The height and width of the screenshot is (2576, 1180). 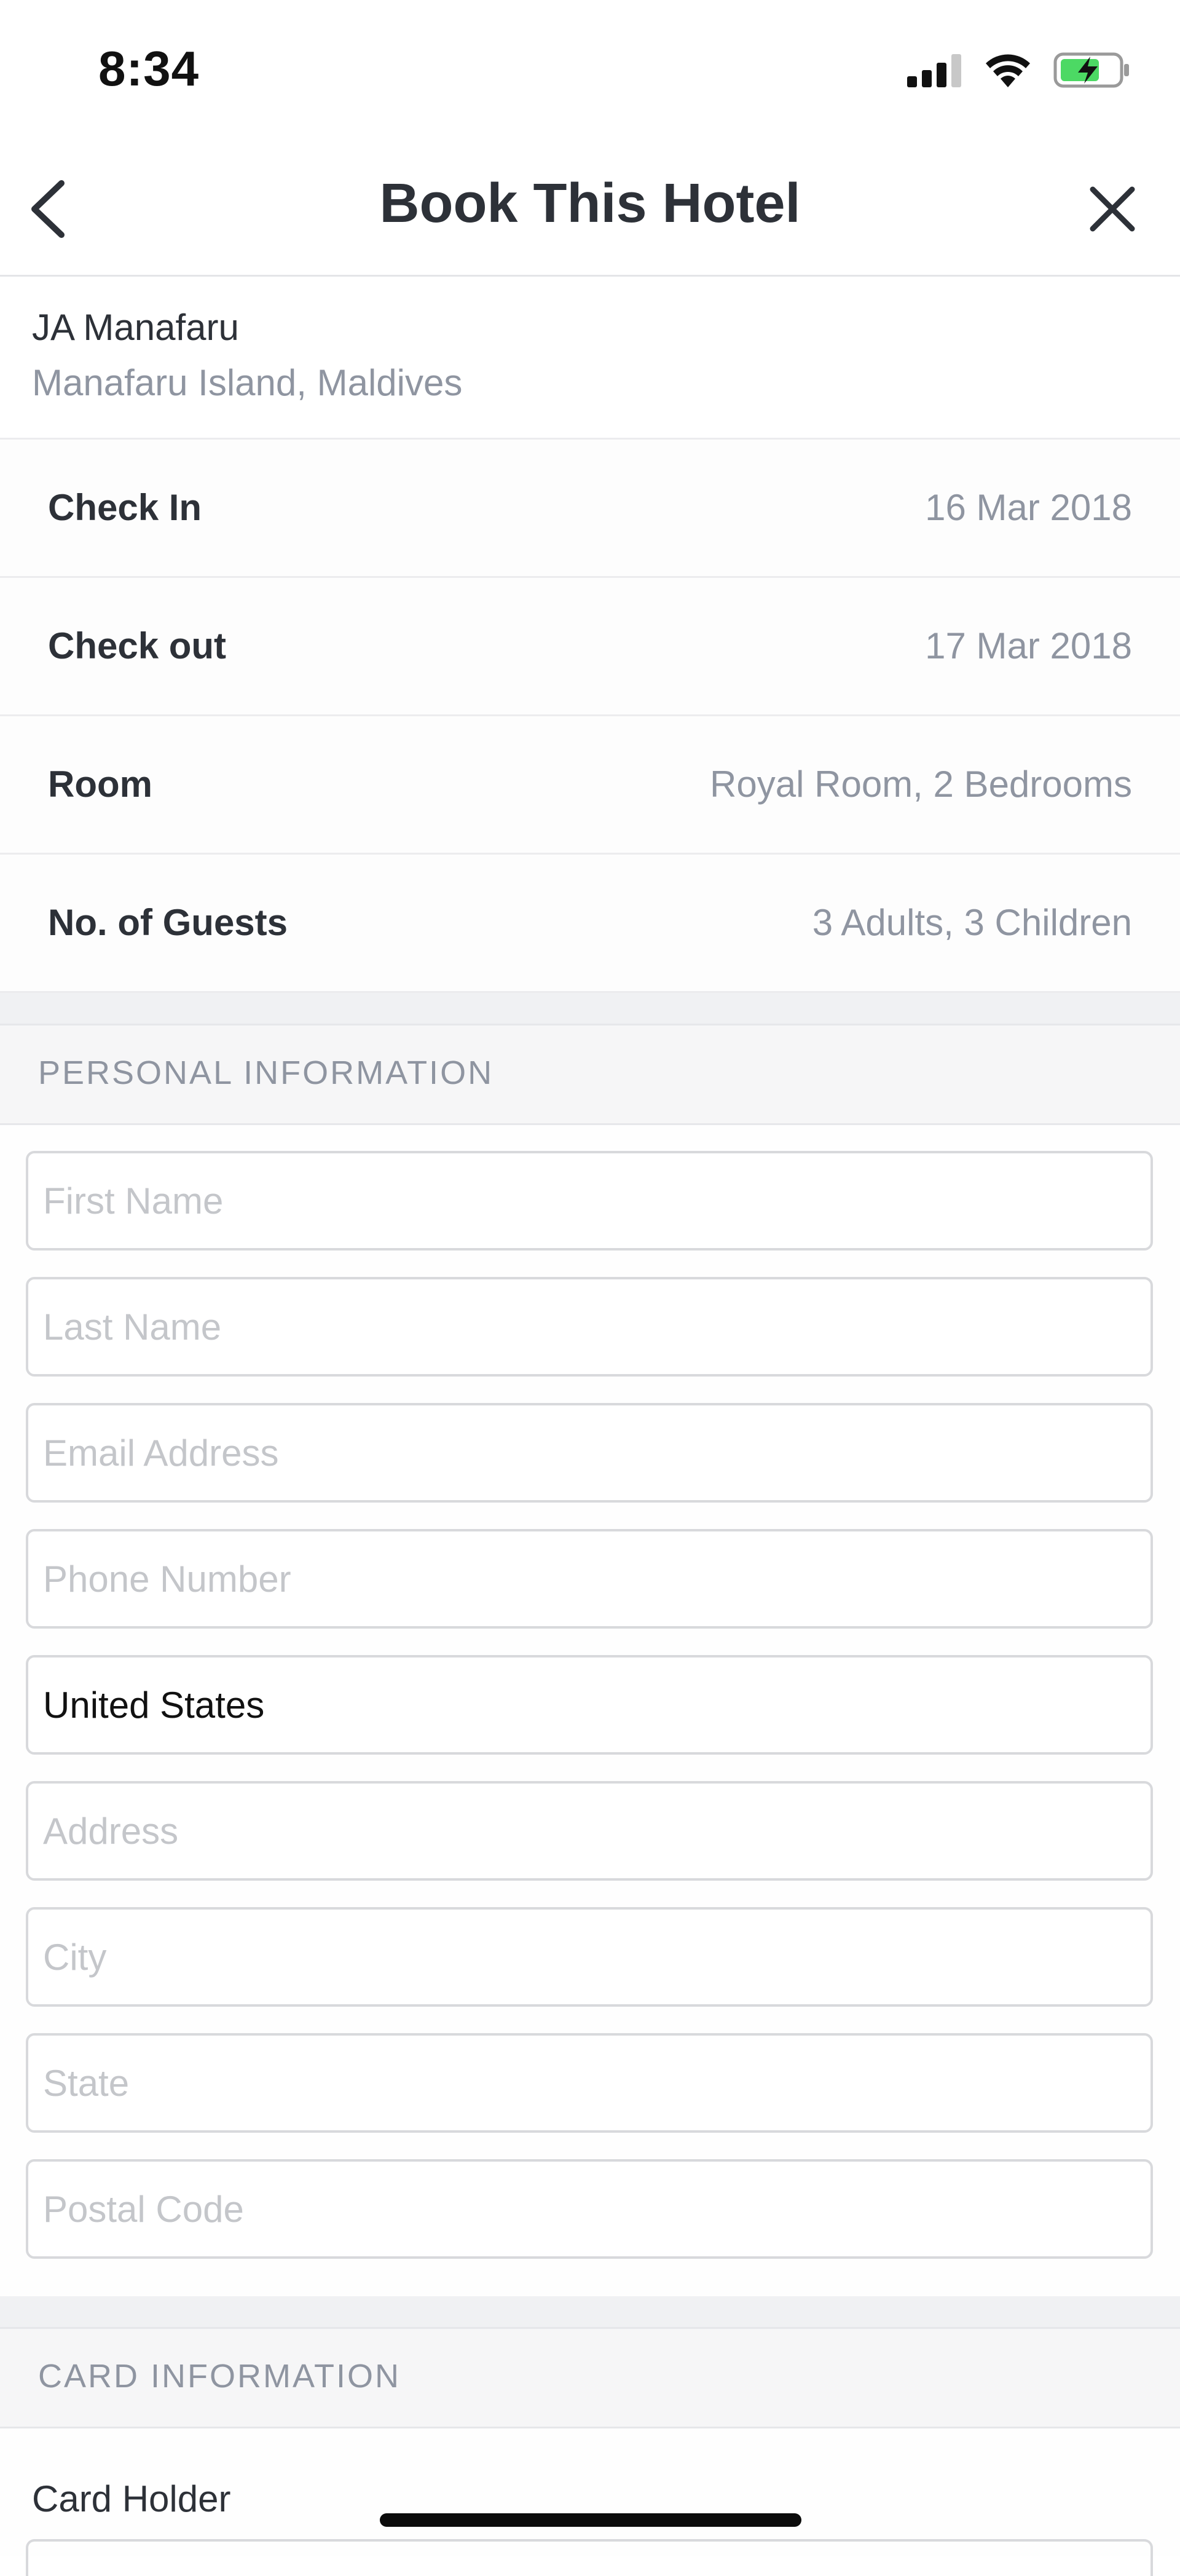 I want to click on country-input, so click(x=589, y=1704).